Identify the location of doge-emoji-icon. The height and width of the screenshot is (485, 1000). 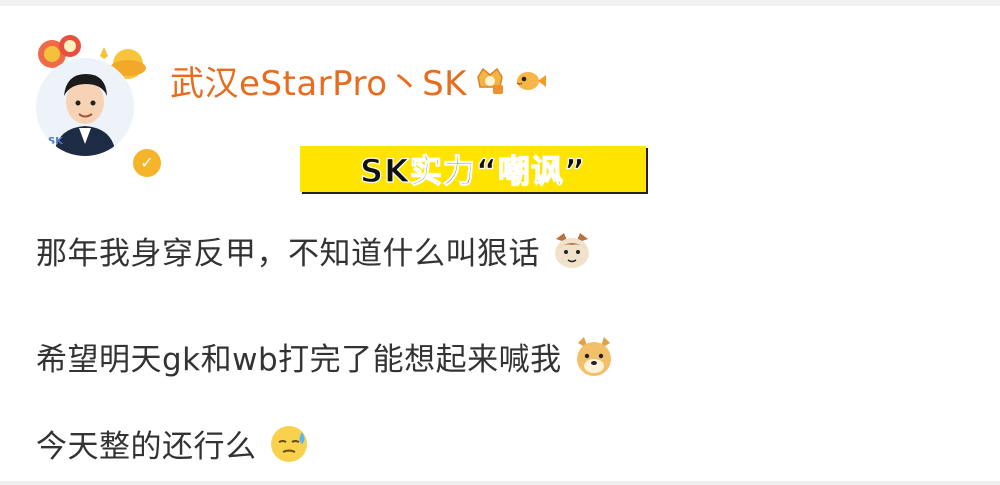
(593, 356).